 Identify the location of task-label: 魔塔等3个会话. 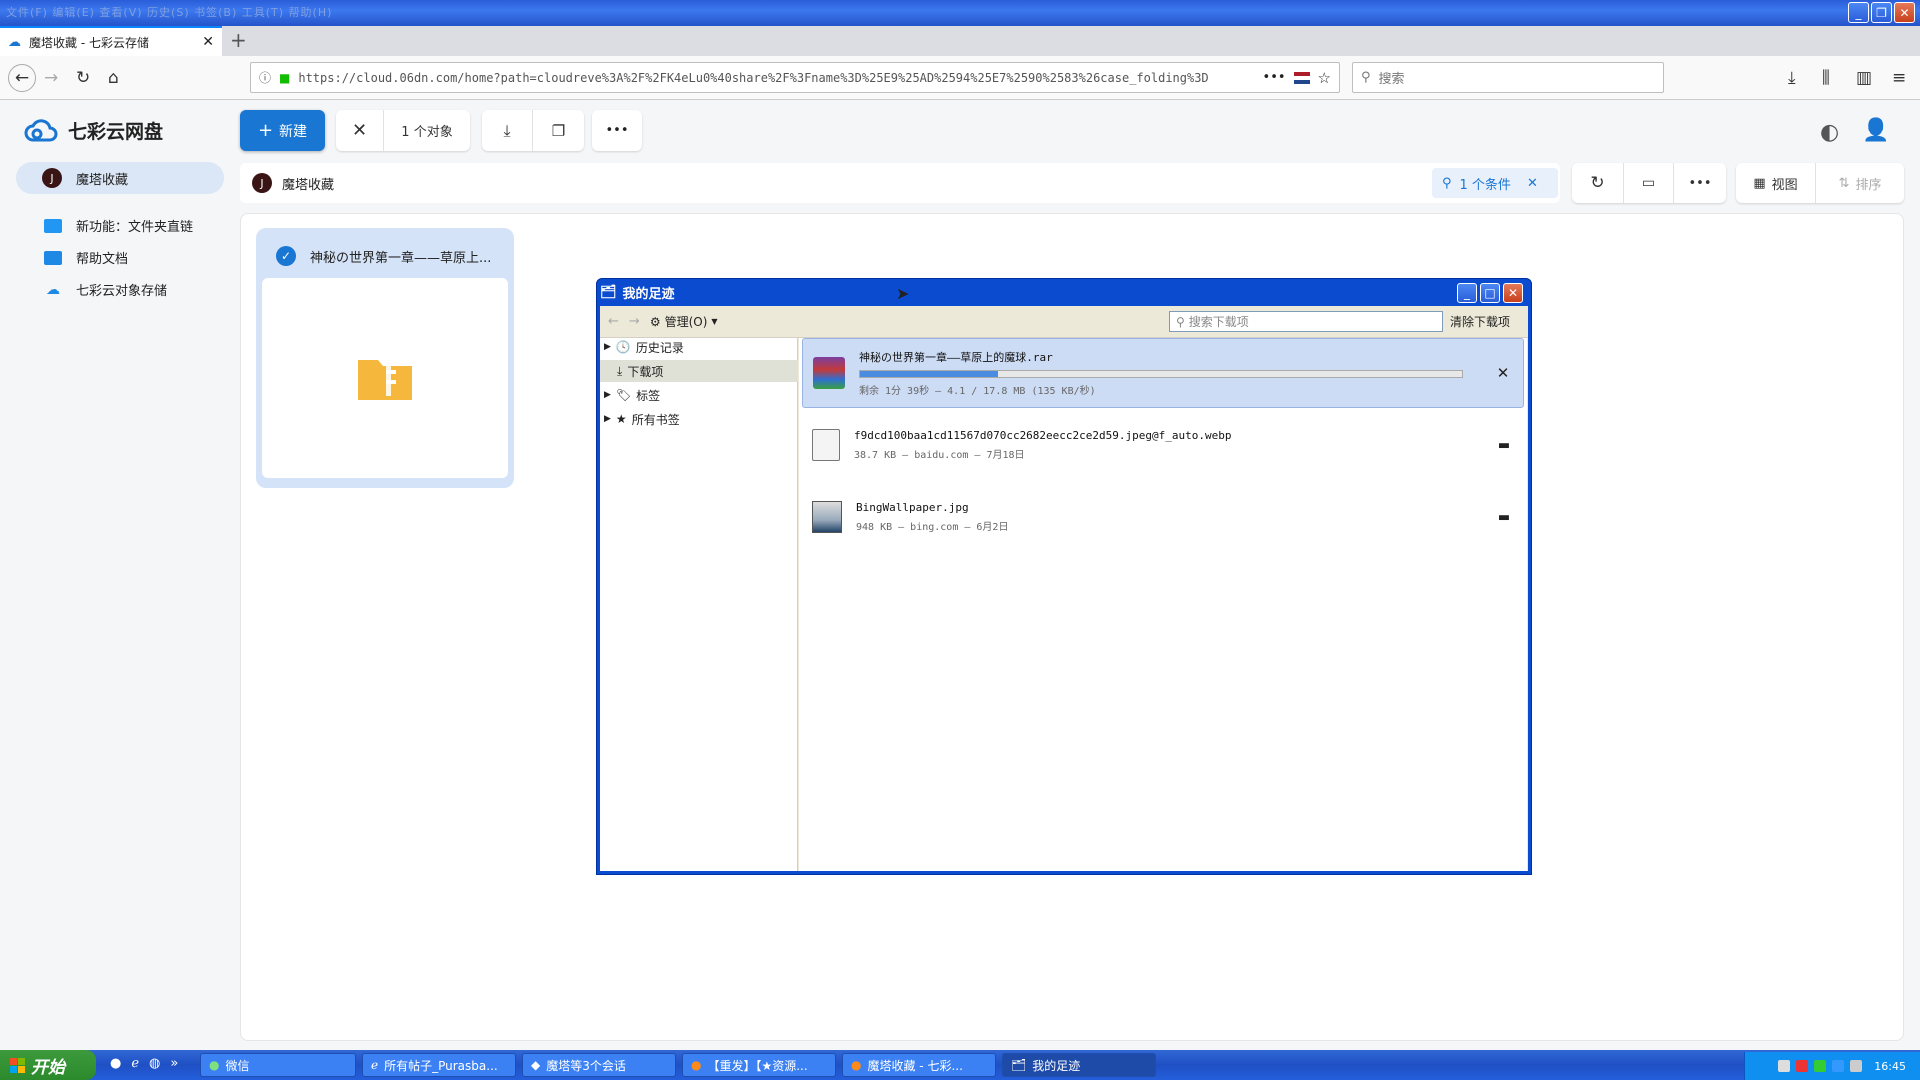
(586, 1065).